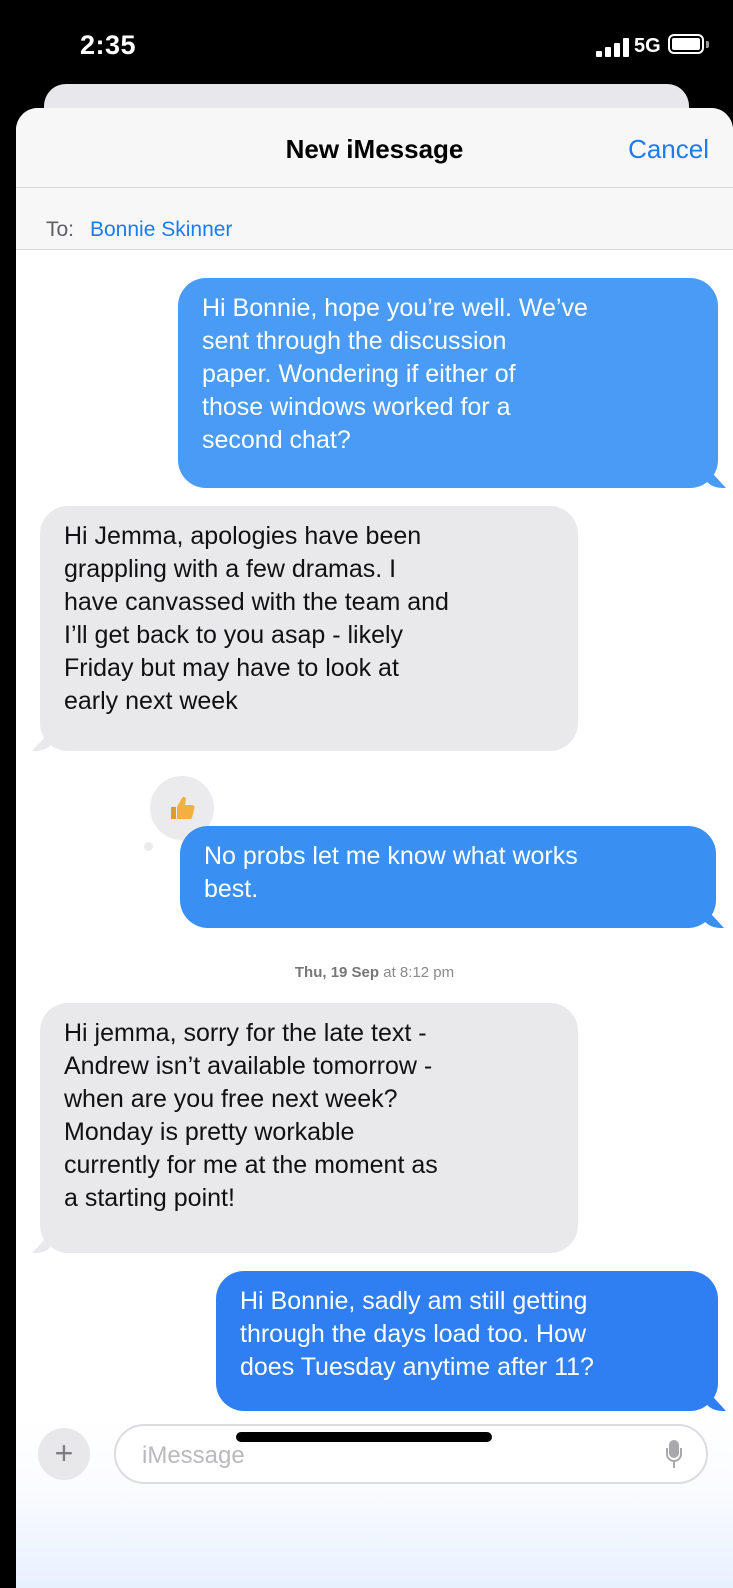 The height and width of the screenshot is (1588, 733). Describe the element at coordinates (161, 230) in the screenshot. I see `recipient-name: Bonnie Skinner` at that location.